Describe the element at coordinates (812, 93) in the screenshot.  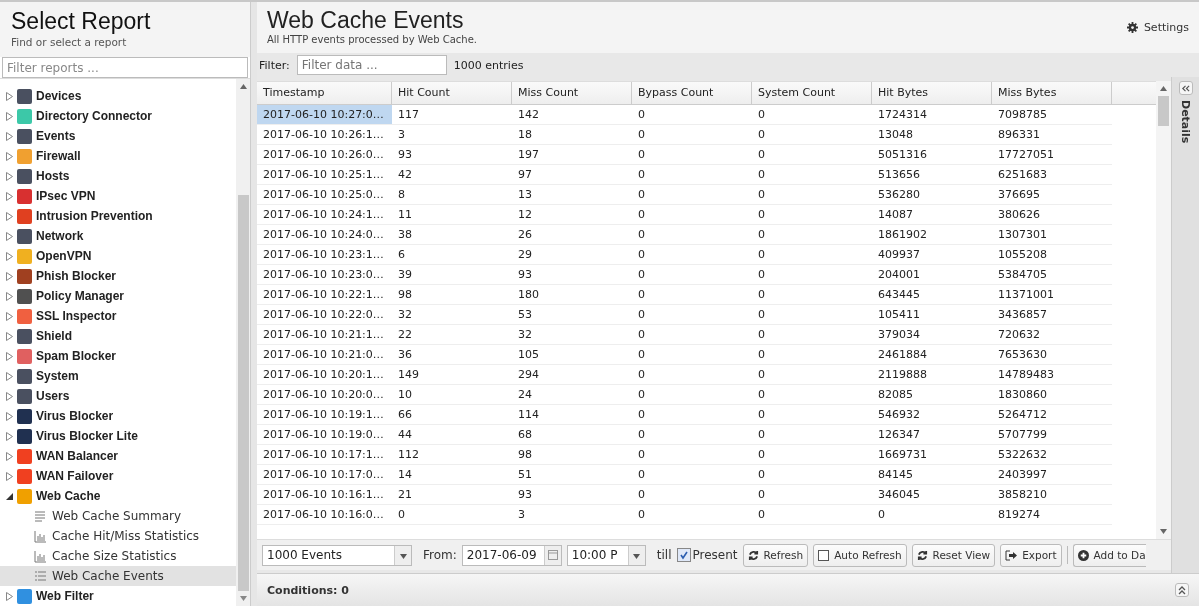
I see `column-header: System Count` at that location.